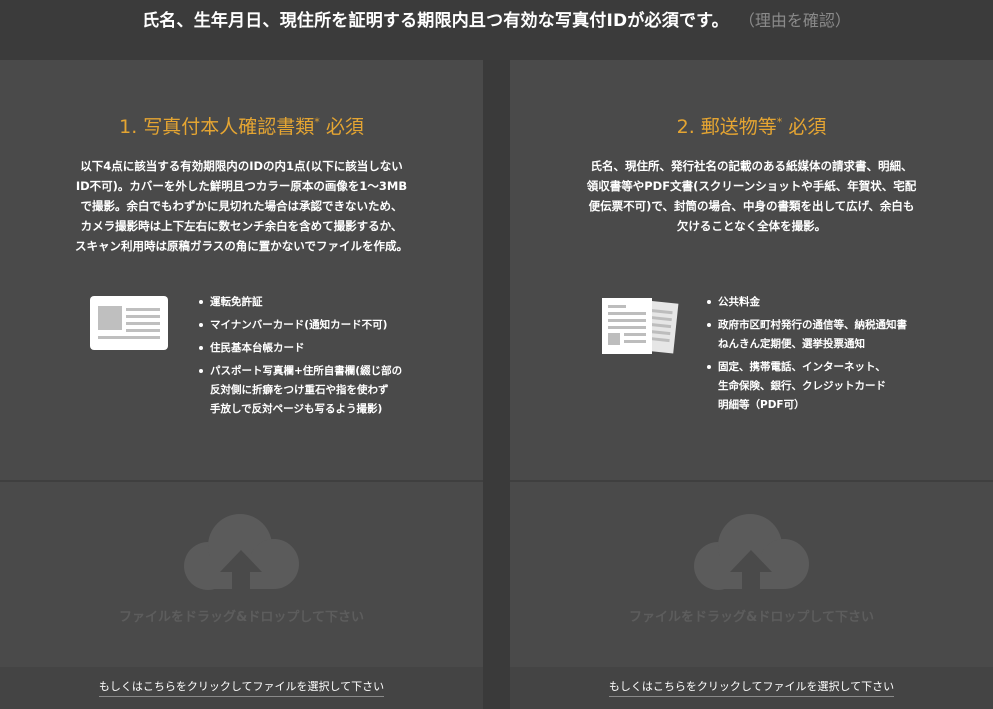 The height and width of the screenshot is (709, 993). Describe the element at coordinates (300, 325) in the screenshot. I see `list-item: マイナンバーカード(通知カード不可)` at that location.